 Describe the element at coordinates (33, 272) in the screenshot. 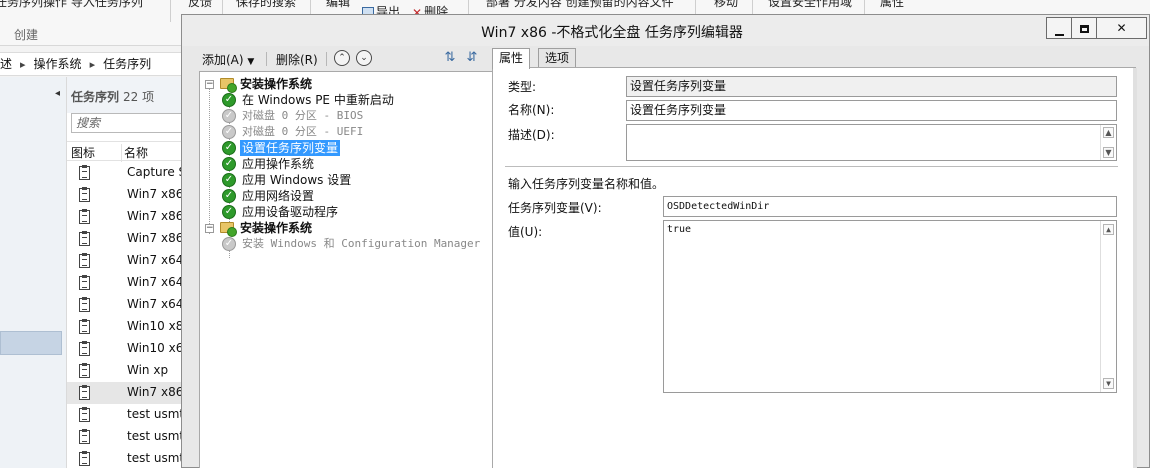

I see `navigation-pane` at that location.